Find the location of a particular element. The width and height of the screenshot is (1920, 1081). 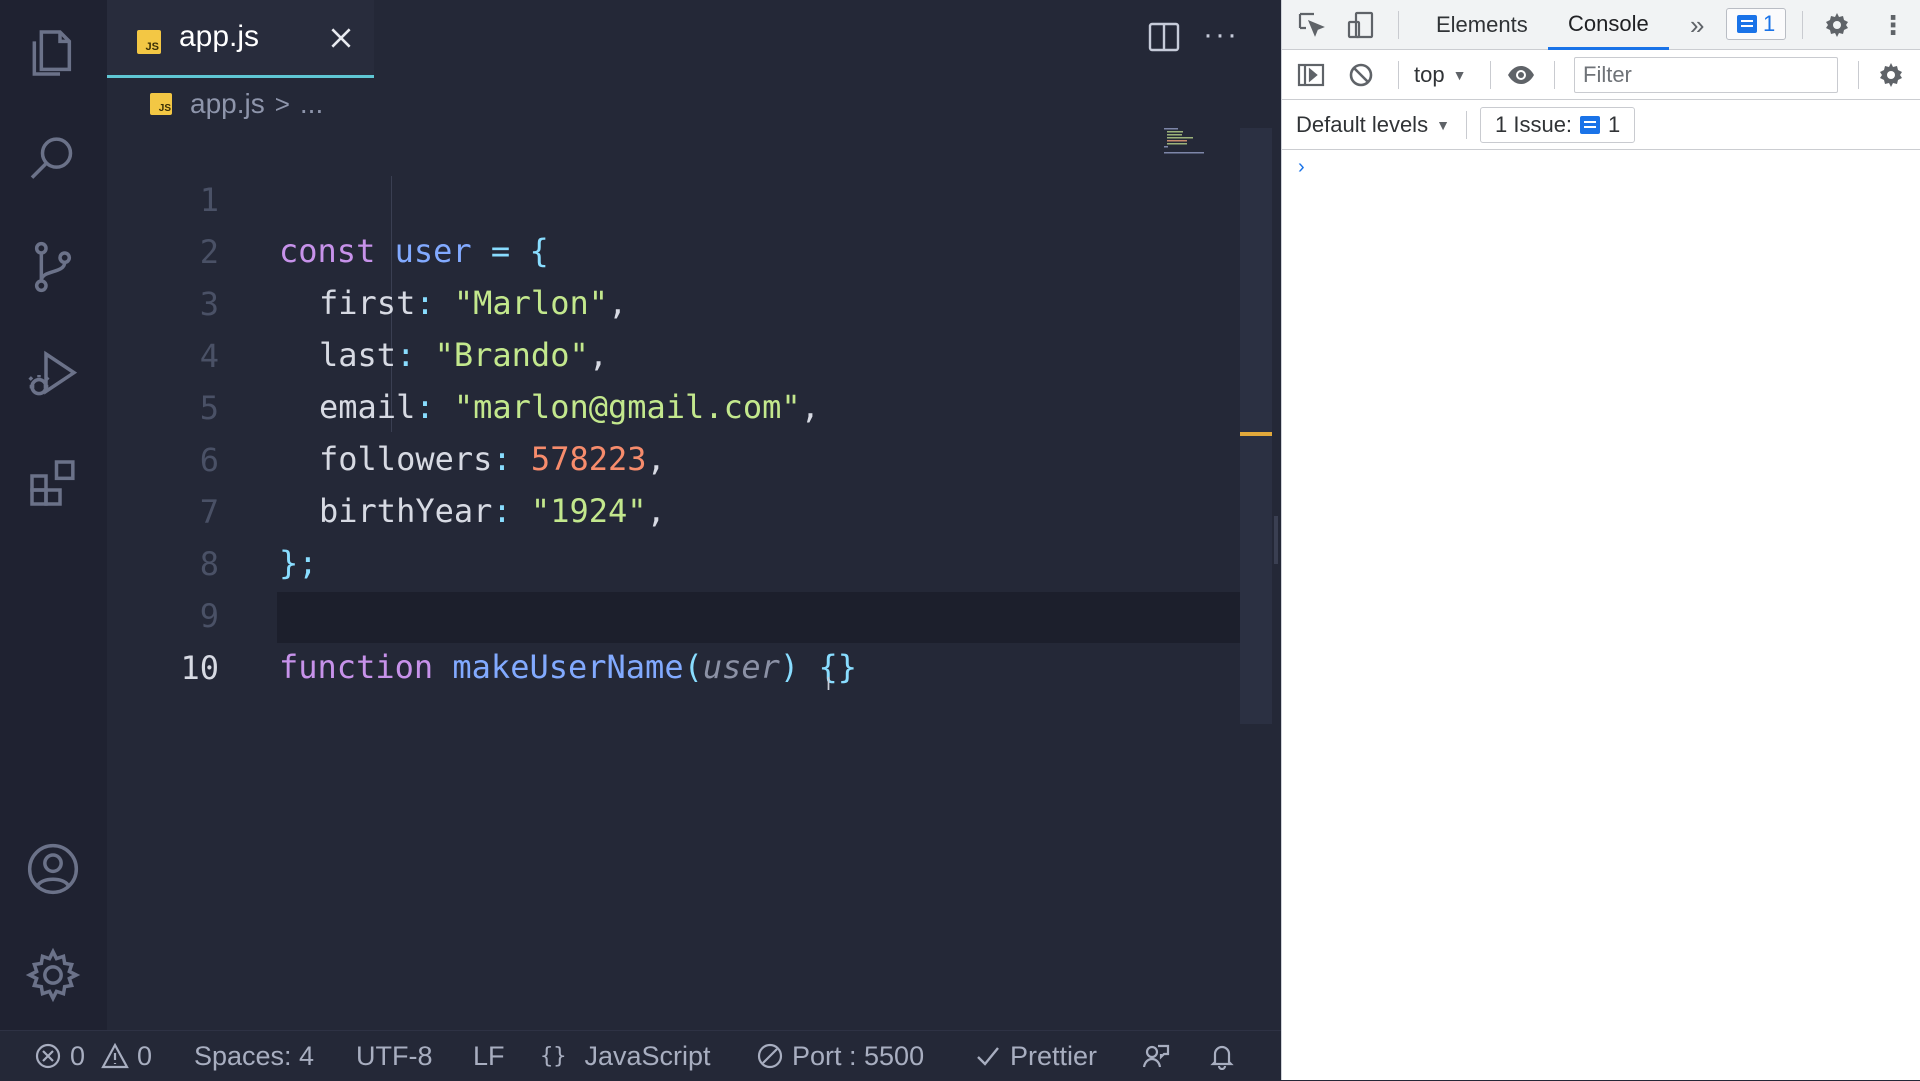

encoding-setting: UTF-8 is located at coordinates (394, 1056).